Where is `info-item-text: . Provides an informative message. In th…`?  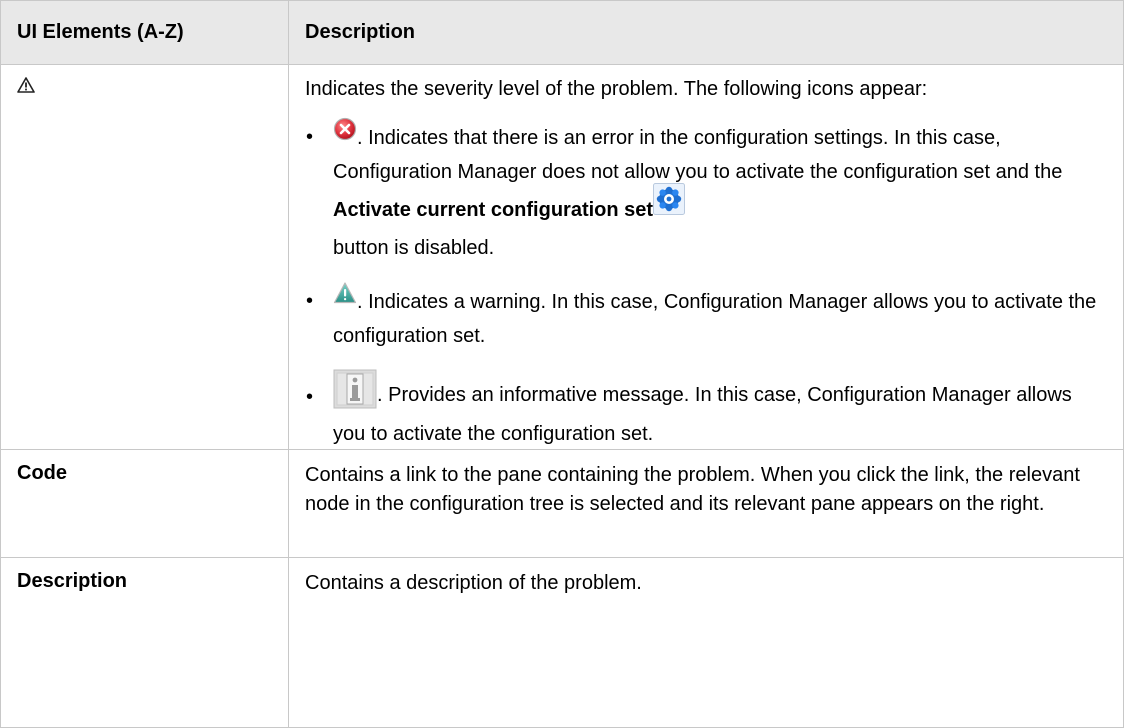 info-item-text: . Provides an informative message. In th… is located at coordinates (702, 414).